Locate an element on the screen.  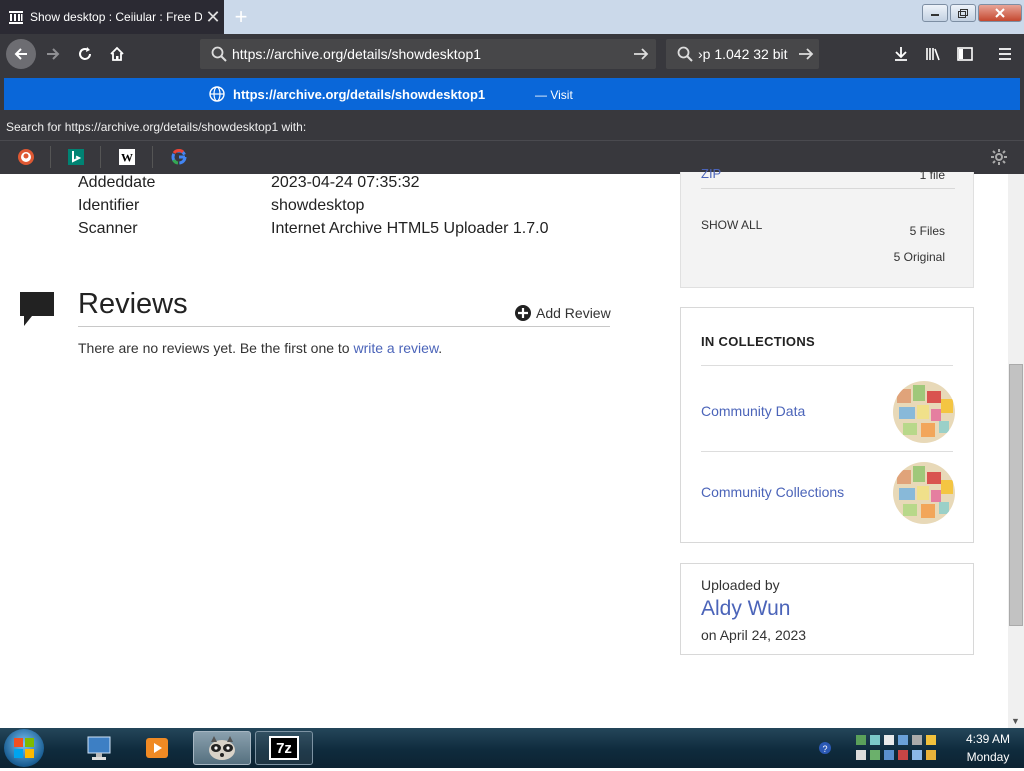
start-button is located at coordinates (24, 748).